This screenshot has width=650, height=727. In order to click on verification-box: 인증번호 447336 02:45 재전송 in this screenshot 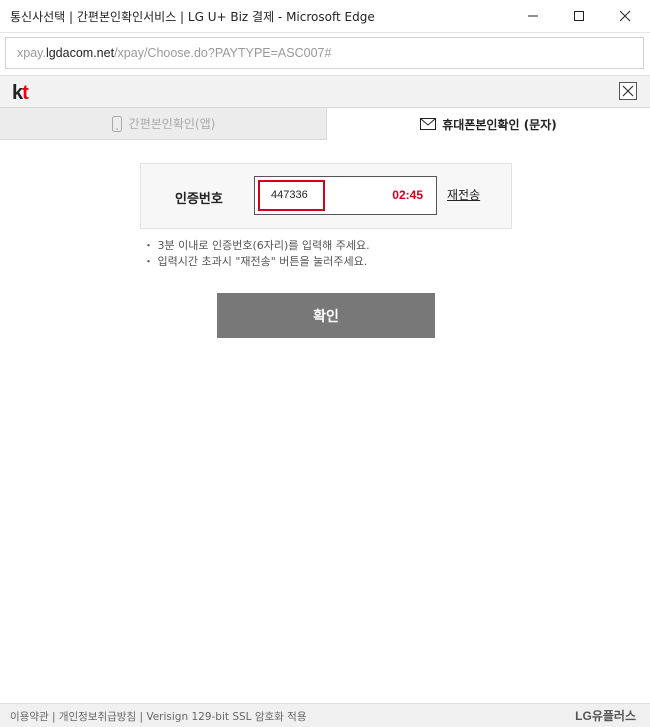, I will do `click(326, 196)`.